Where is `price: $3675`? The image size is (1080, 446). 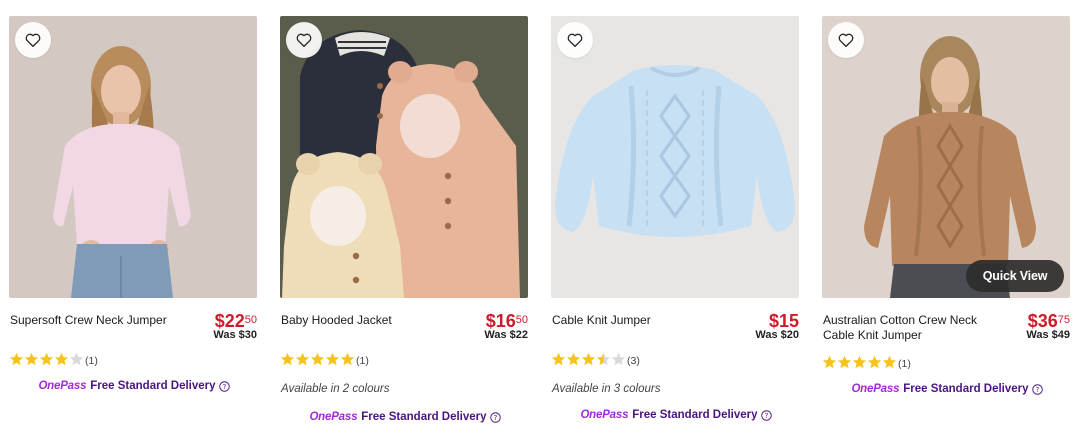 price: $3675 is located at coordinates (1048, 321).